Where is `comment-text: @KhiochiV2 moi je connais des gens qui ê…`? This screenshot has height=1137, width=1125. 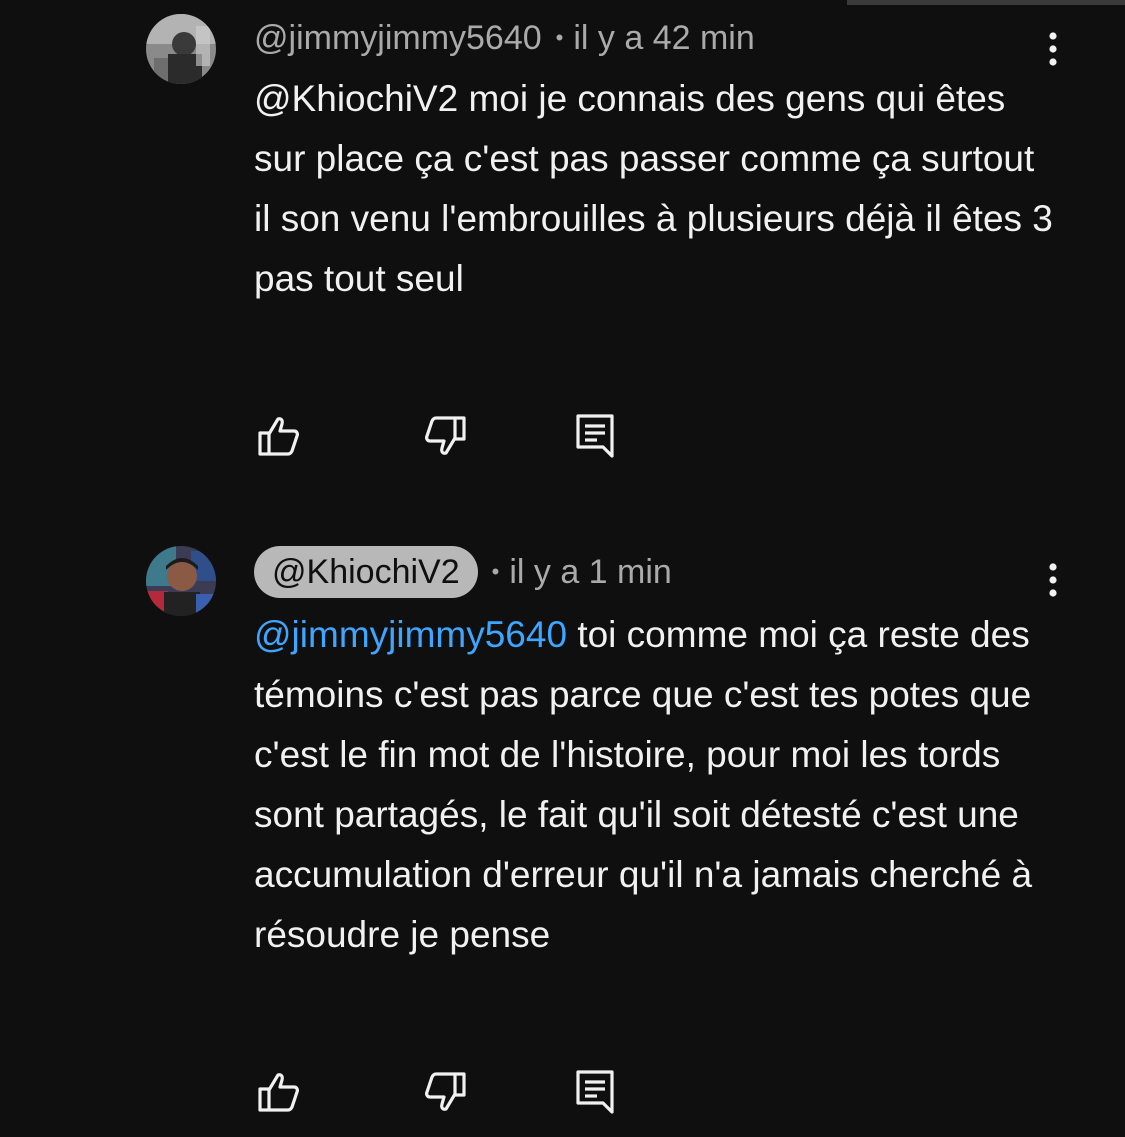 comment-text: @KhiochiV2 moi je connais des gens qui ê… is located at coordinates (653, 188).